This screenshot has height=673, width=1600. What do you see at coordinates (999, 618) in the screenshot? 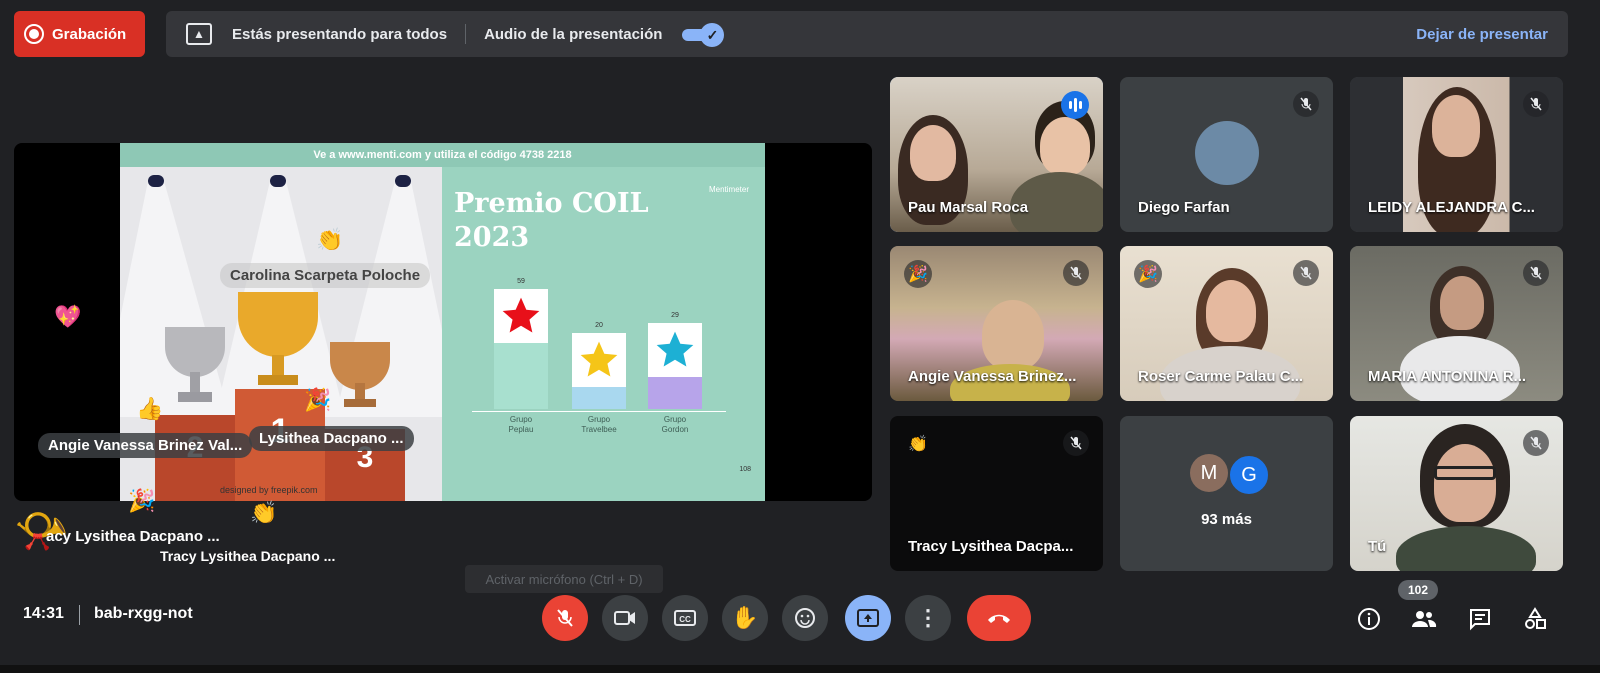
I see `leave-call-button` at bounding box center [999, 618].